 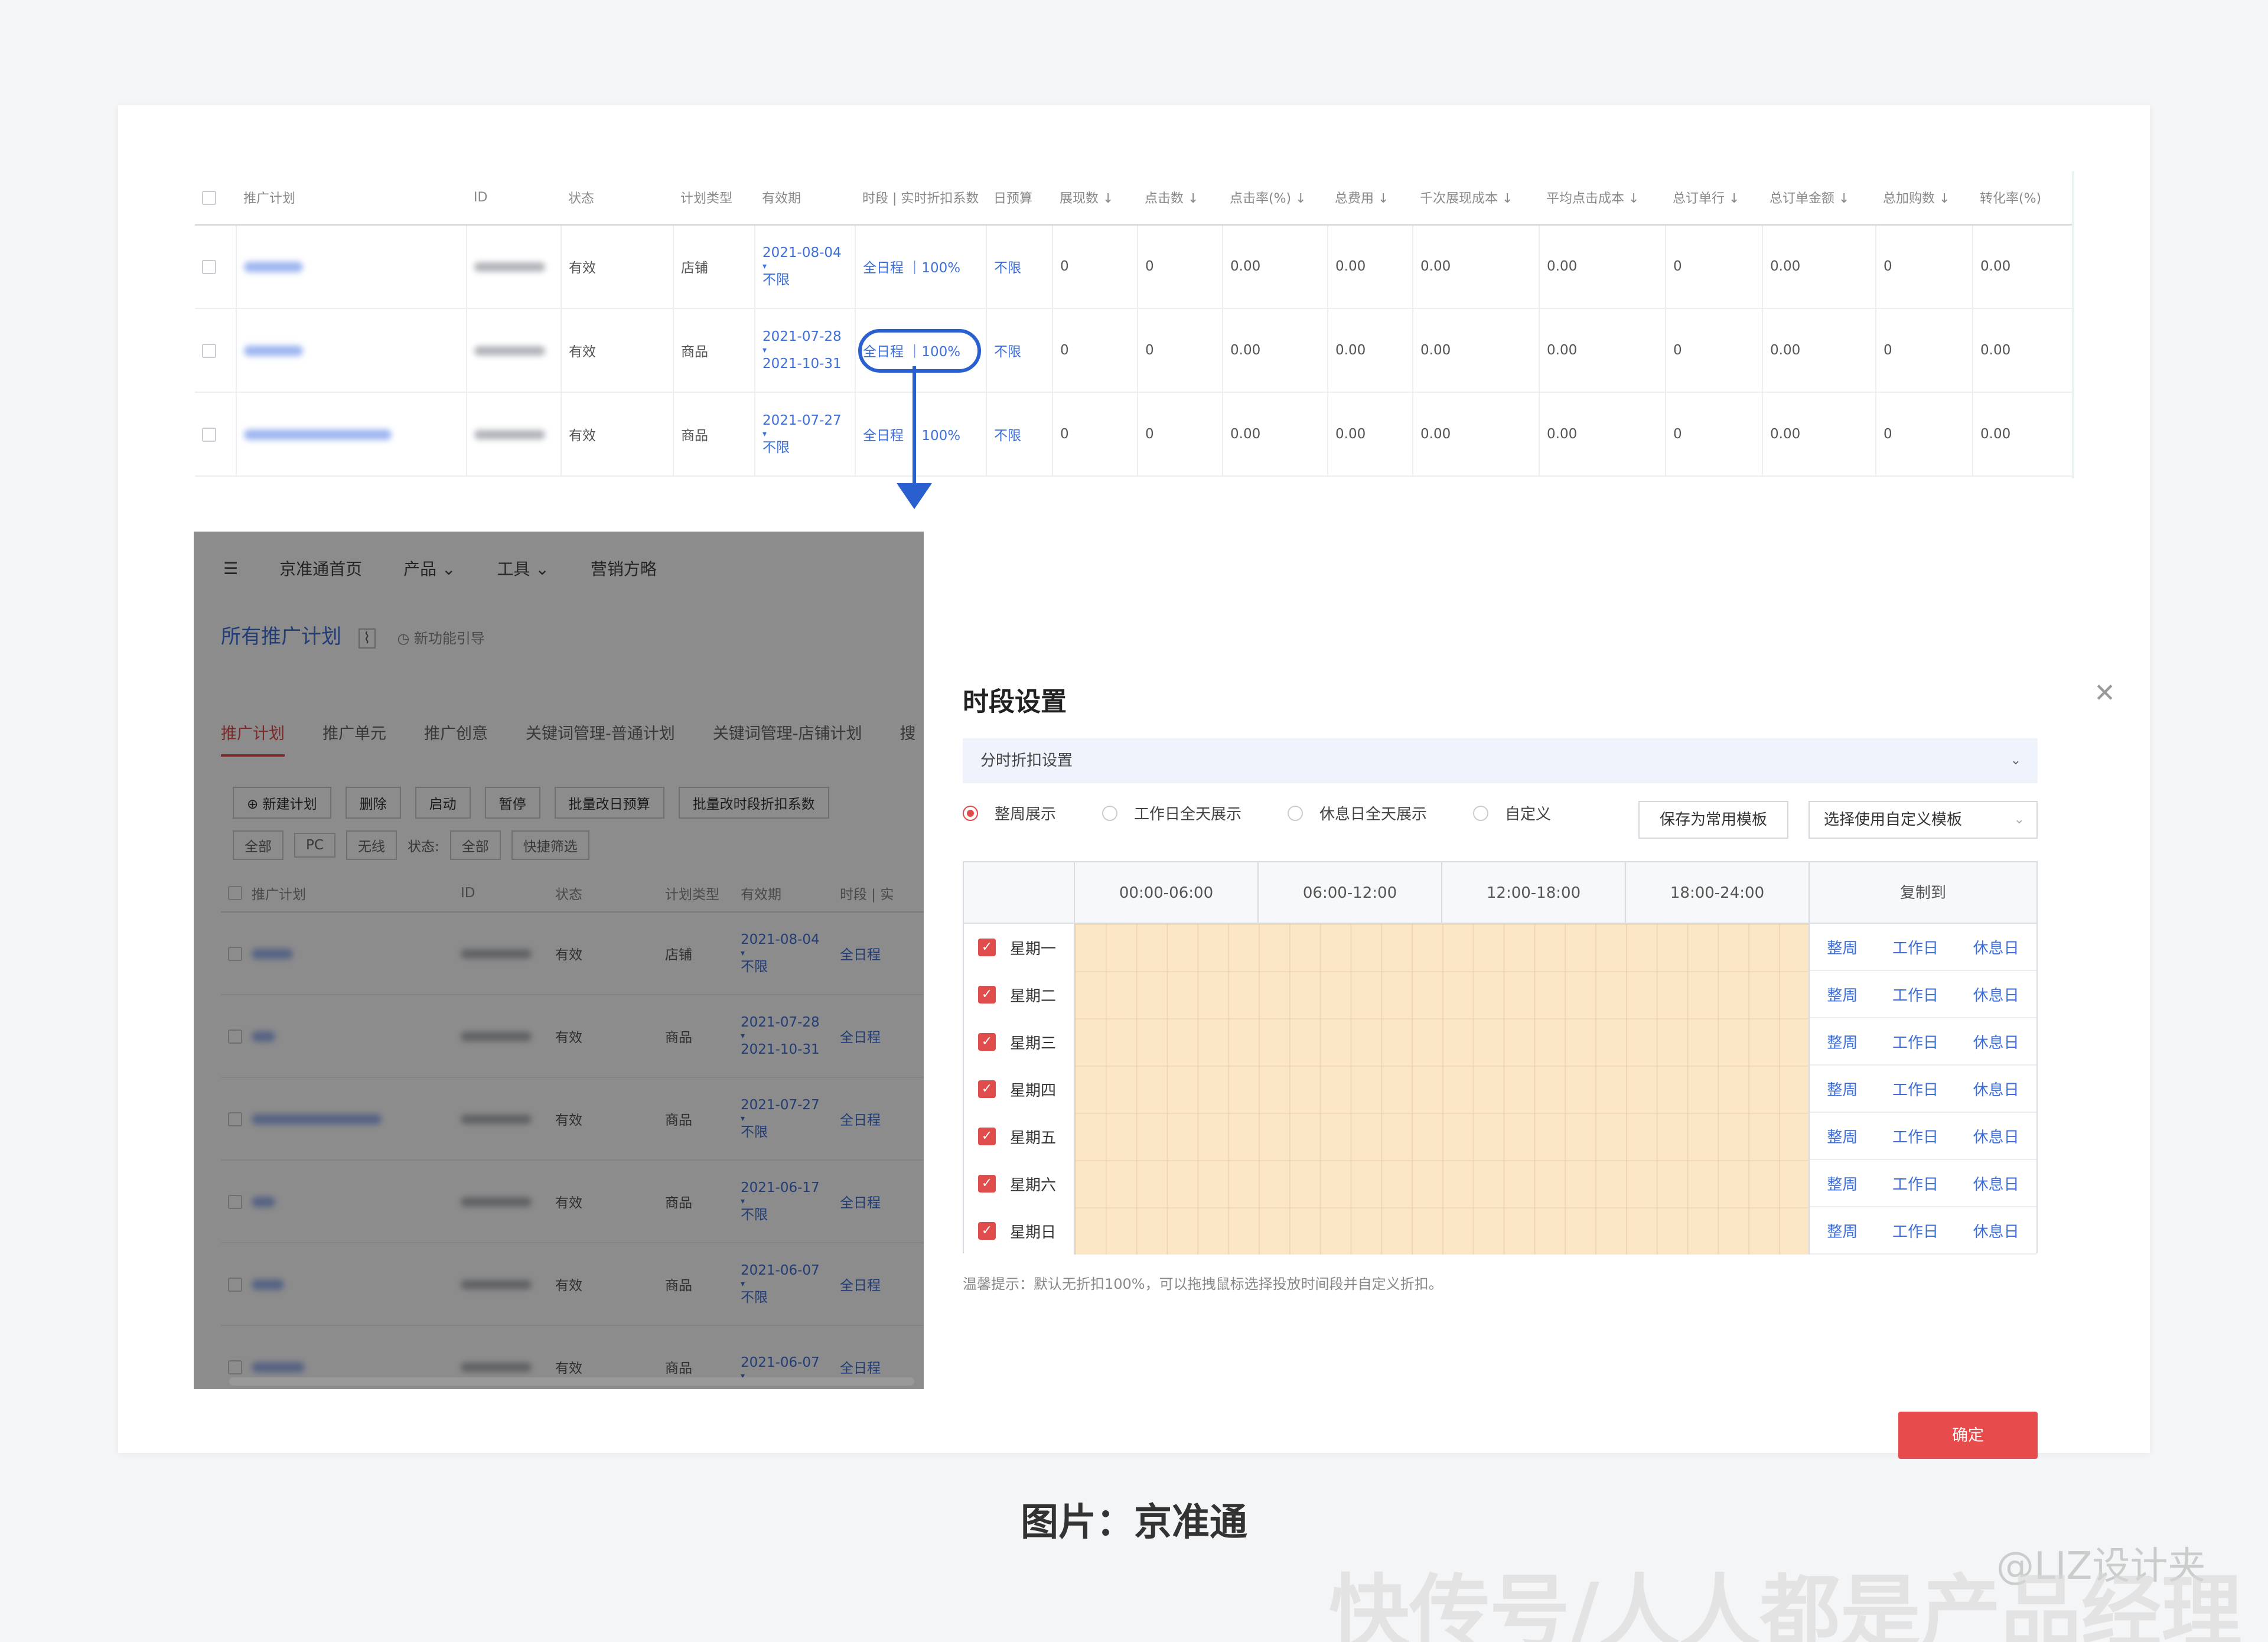 What do you see at coordinates (1602, 198) in the screenshot?
I see `col-cpc: 平均点击成本 ↓` at bounding box center [1602, 198].